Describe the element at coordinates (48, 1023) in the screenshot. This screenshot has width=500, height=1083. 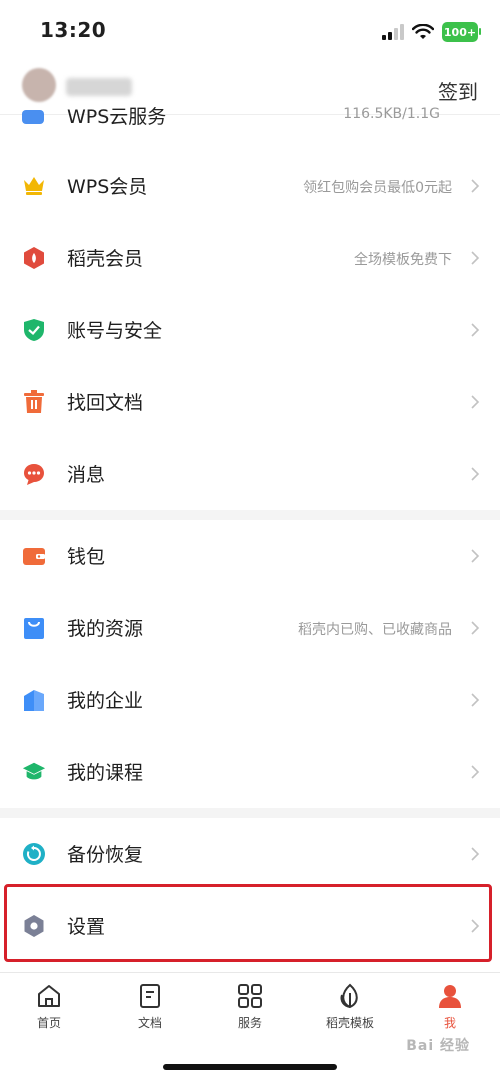
I see `nav-label: 首页` at that location.